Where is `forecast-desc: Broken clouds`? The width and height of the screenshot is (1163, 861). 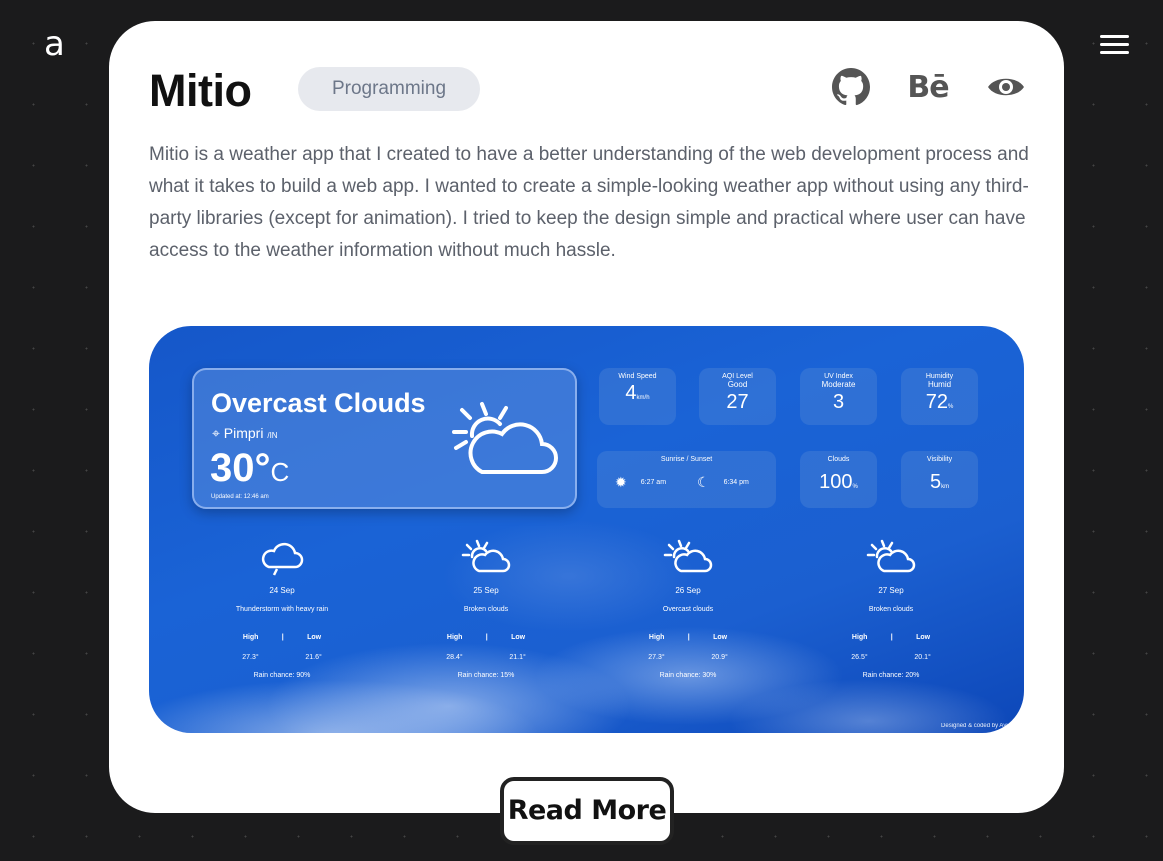 forecast-desc: Broken clouds is located at coordinates (486, 609).